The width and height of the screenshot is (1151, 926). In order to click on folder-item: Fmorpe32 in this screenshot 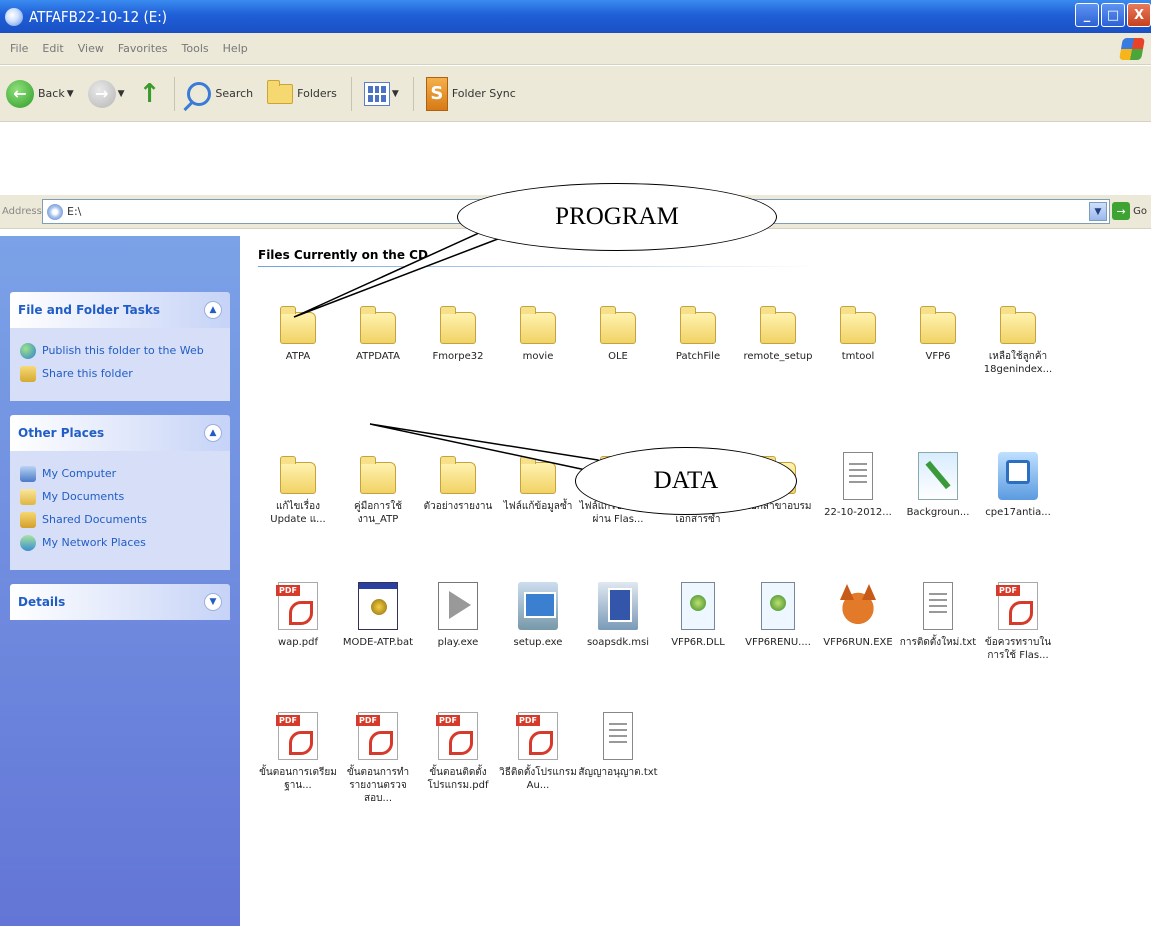, I will do `click(458, 332)`.